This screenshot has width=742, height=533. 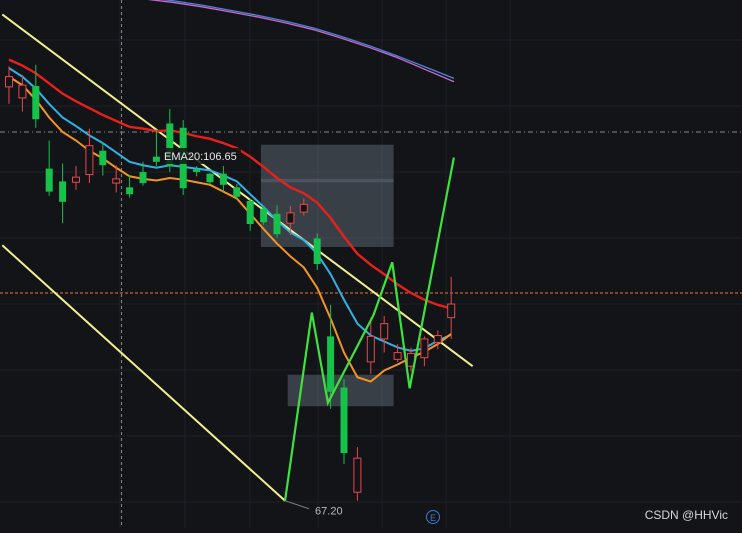 I want to click on watermark: CSDN @HHVic, so click(x=686, y=515).